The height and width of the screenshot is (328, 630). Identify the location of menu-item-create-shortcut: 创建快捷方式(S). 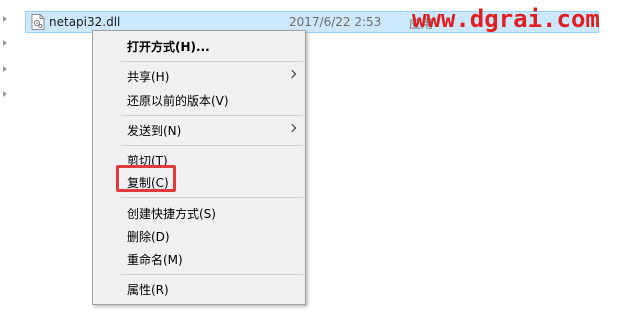
(199, 213).